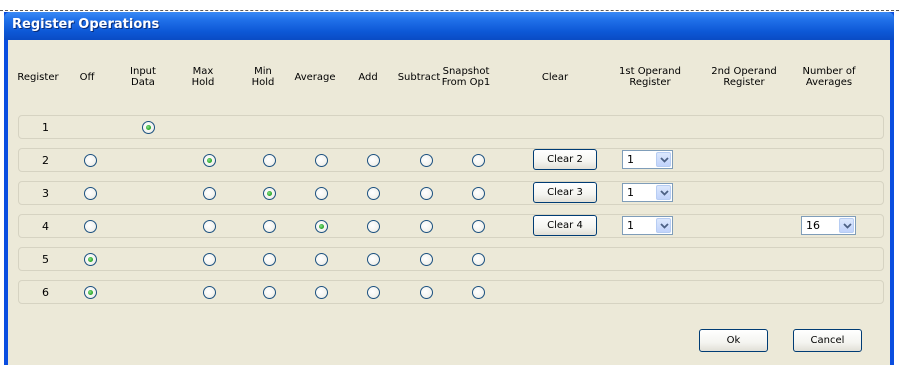 The image size is (899, 365). What do you see at coordinates (451, 160) in the screenshot?
I see `register-row-2: 2 Clear 2 1` at bounding box center [451, 160].